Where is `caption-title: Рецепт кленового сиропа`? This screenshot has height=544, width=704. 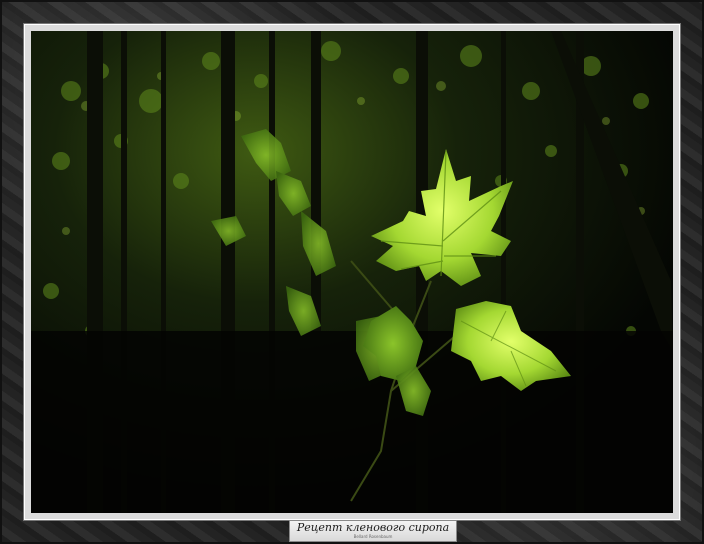 caption-title: Рецепт кленового сиропа is located at coordinates (373, 527).